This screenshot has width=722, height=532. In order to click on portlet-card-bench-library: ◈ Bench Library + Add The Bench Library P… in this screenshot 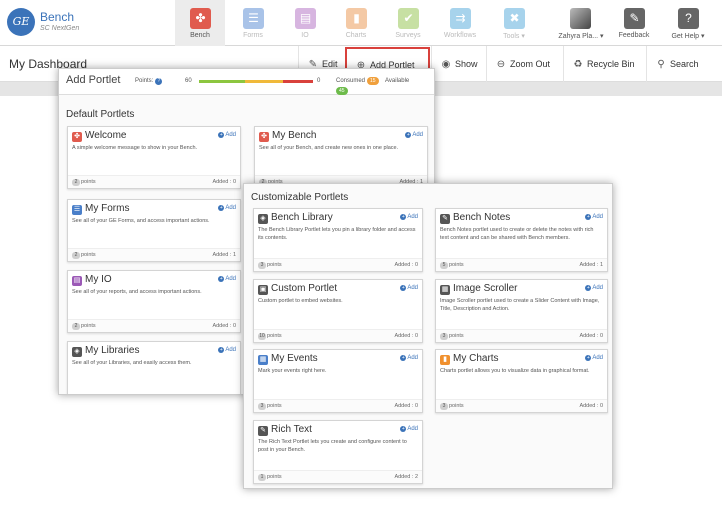, I will do `click(338, 240)`.